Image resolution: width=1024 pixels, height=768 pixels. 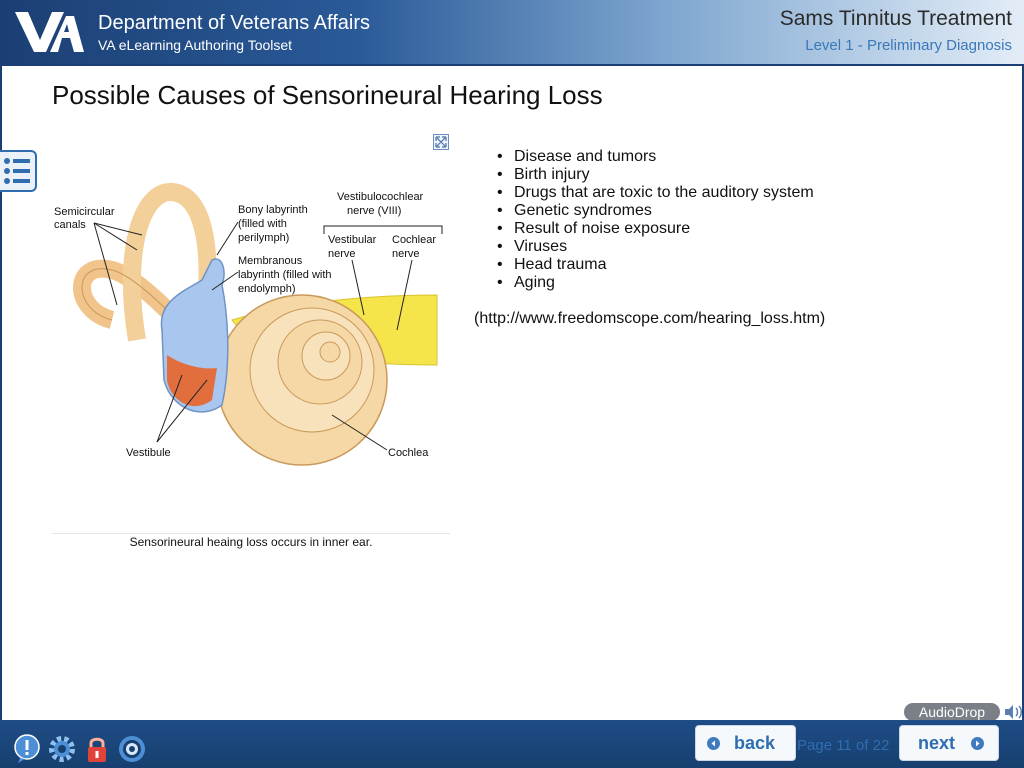 What do you see at coordinates (655, 283) in the screenshot?
I see `list-item: Aging` at bounding box center [655, 283].